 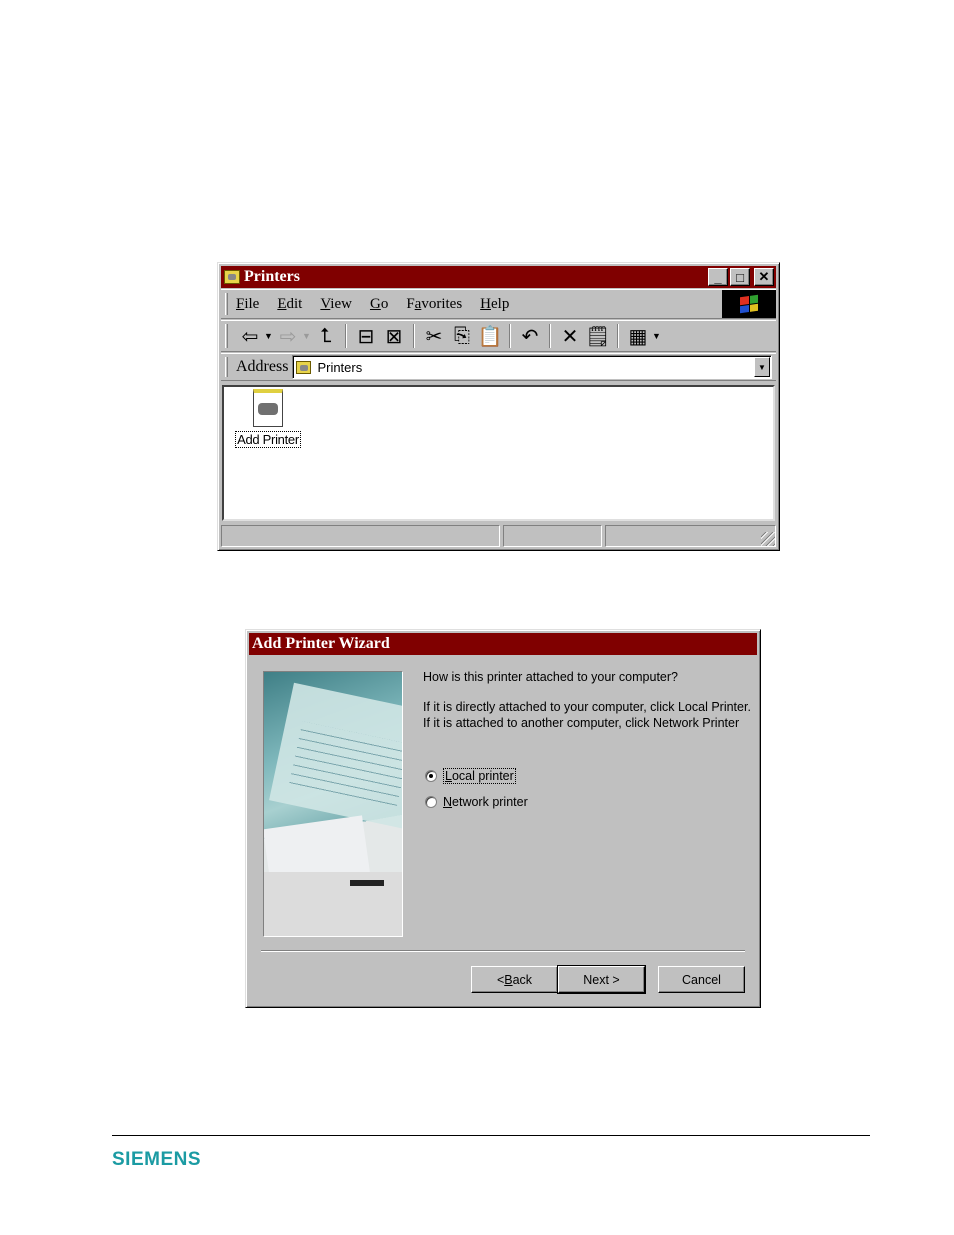 What do you see at coordinates (498, 453) in the screenshot?
I see `folder-content-pane: Add Printer` at bounding box center [498, 453].